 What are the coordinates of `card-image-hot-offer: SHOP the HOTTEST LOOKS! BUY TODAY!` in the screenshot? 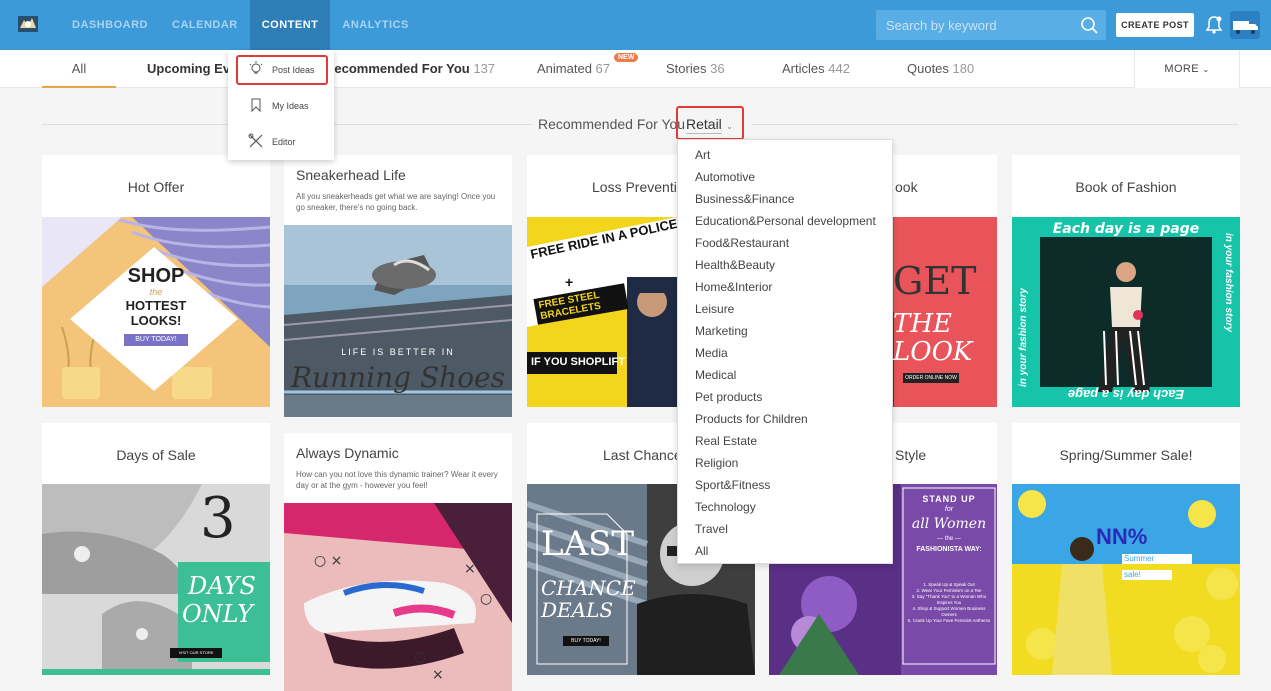 It's located at (156, 312).